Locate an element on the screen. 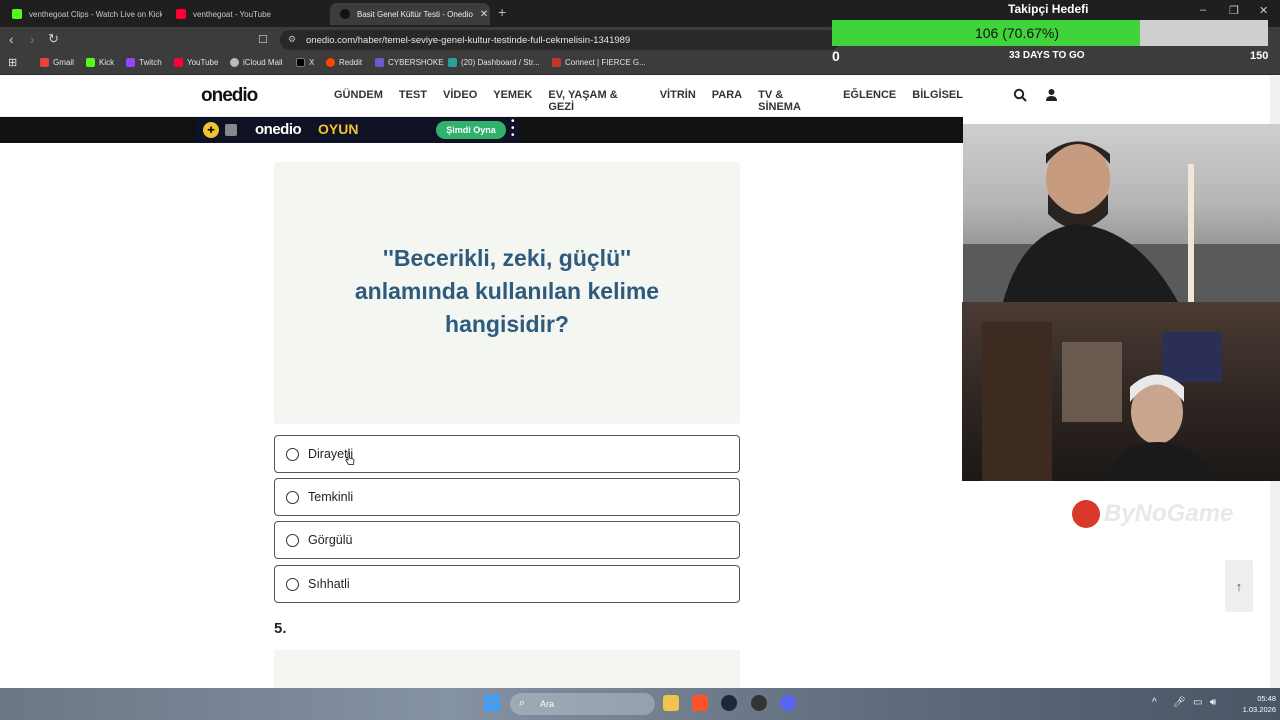  restore-icon: ❐ is located at coordinates (1234, 10).